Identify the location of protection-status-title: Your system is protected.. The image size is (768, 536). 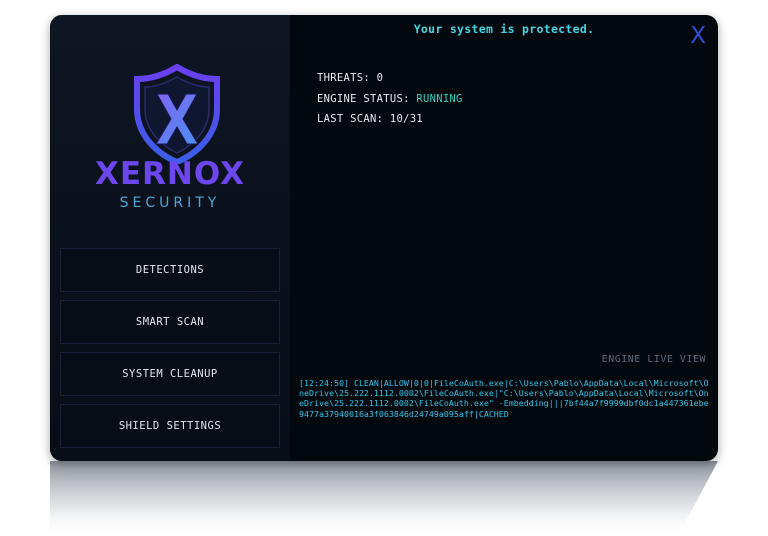
(504, 29).